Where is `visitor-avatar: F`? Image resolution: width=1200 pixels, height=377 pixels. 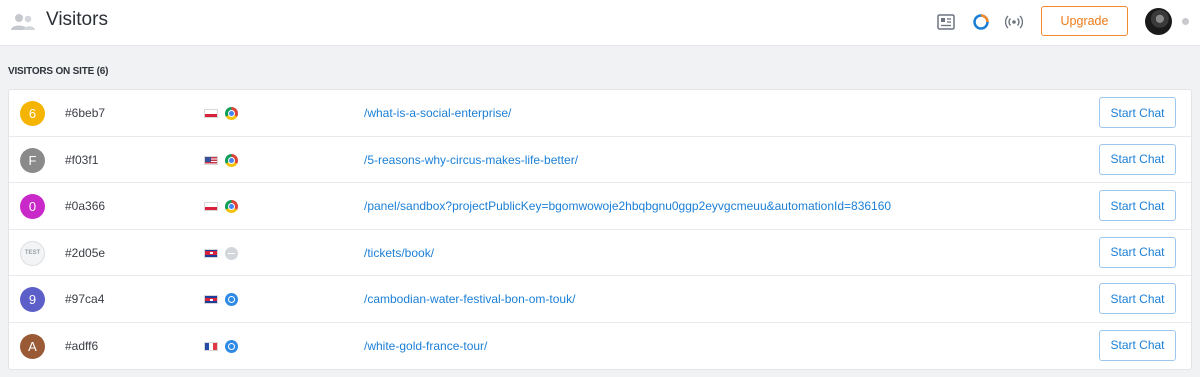
visitor-avatar: F is located at coordinates (32, 160).